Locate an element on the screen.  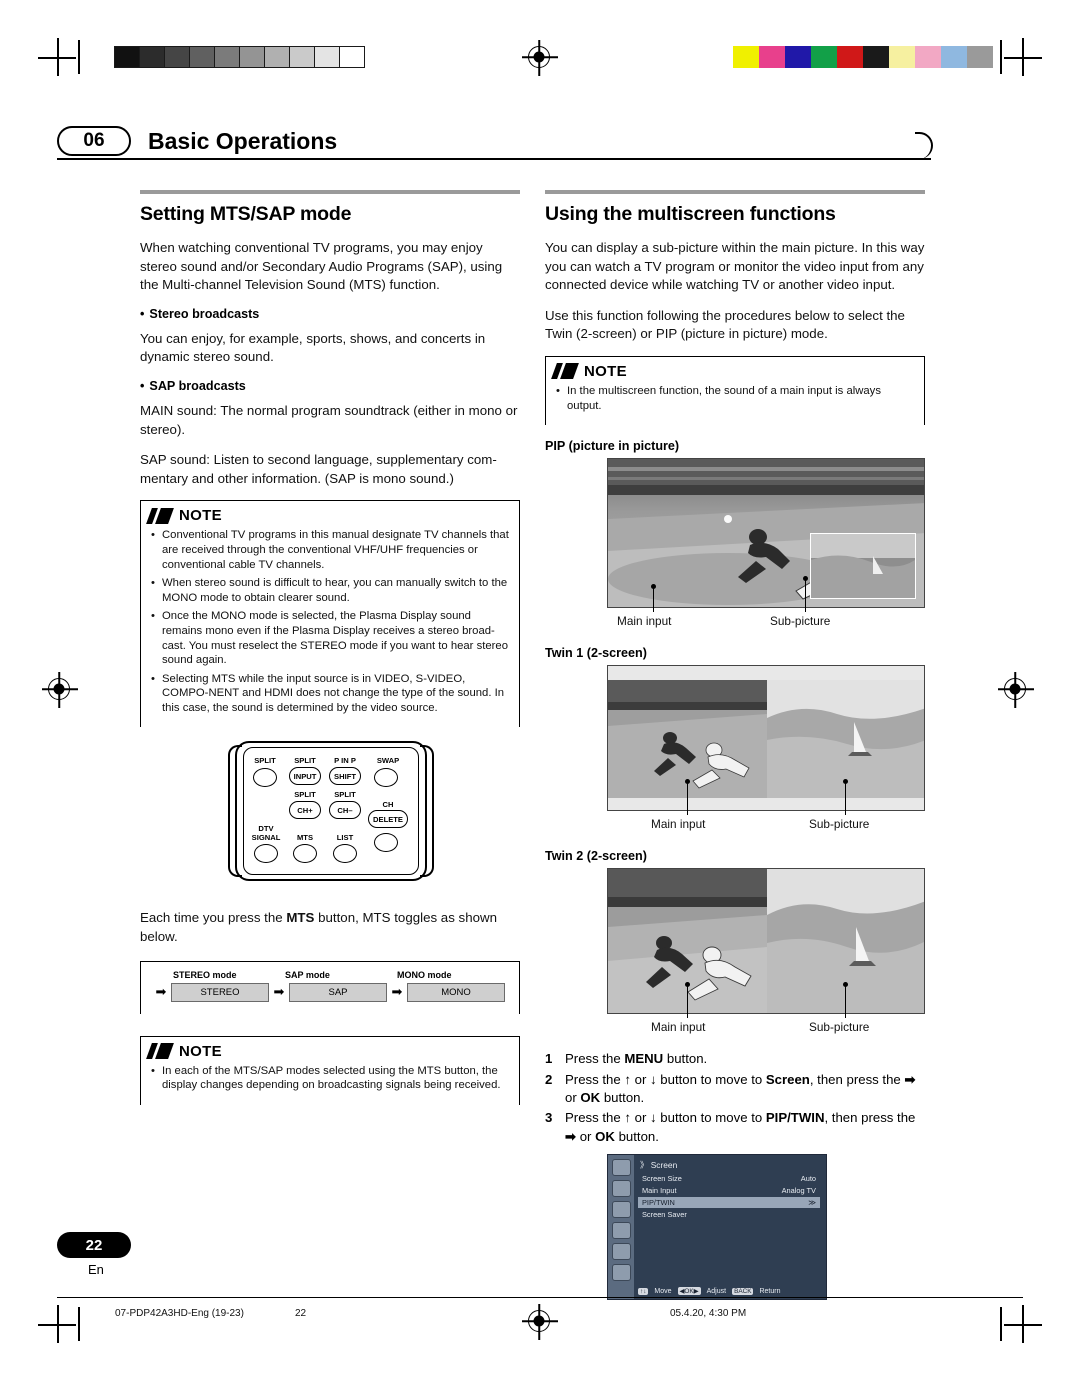
twin2-sub-leader-line is located at coordinates (846, 1001).